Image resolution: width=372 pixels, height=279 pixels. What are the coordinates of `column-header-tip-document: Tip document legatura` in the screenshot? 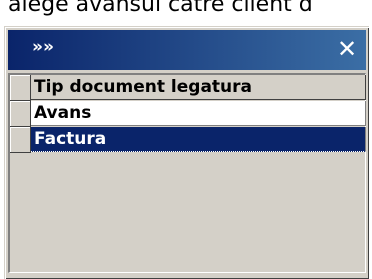 It's located at (198, 87).